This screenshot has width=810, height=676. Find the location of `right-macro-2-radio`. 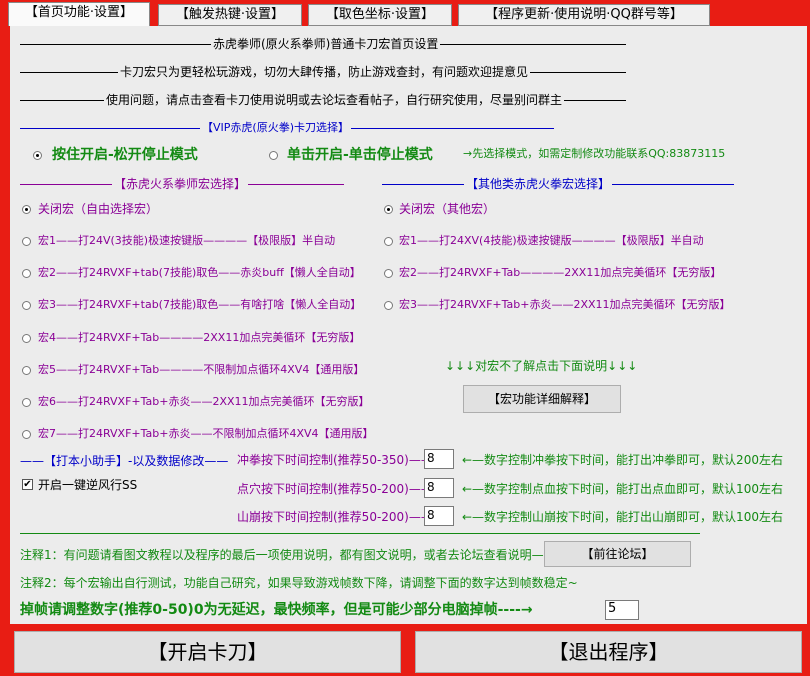

right-macro-2-radio is located at coordinates (388, 273).